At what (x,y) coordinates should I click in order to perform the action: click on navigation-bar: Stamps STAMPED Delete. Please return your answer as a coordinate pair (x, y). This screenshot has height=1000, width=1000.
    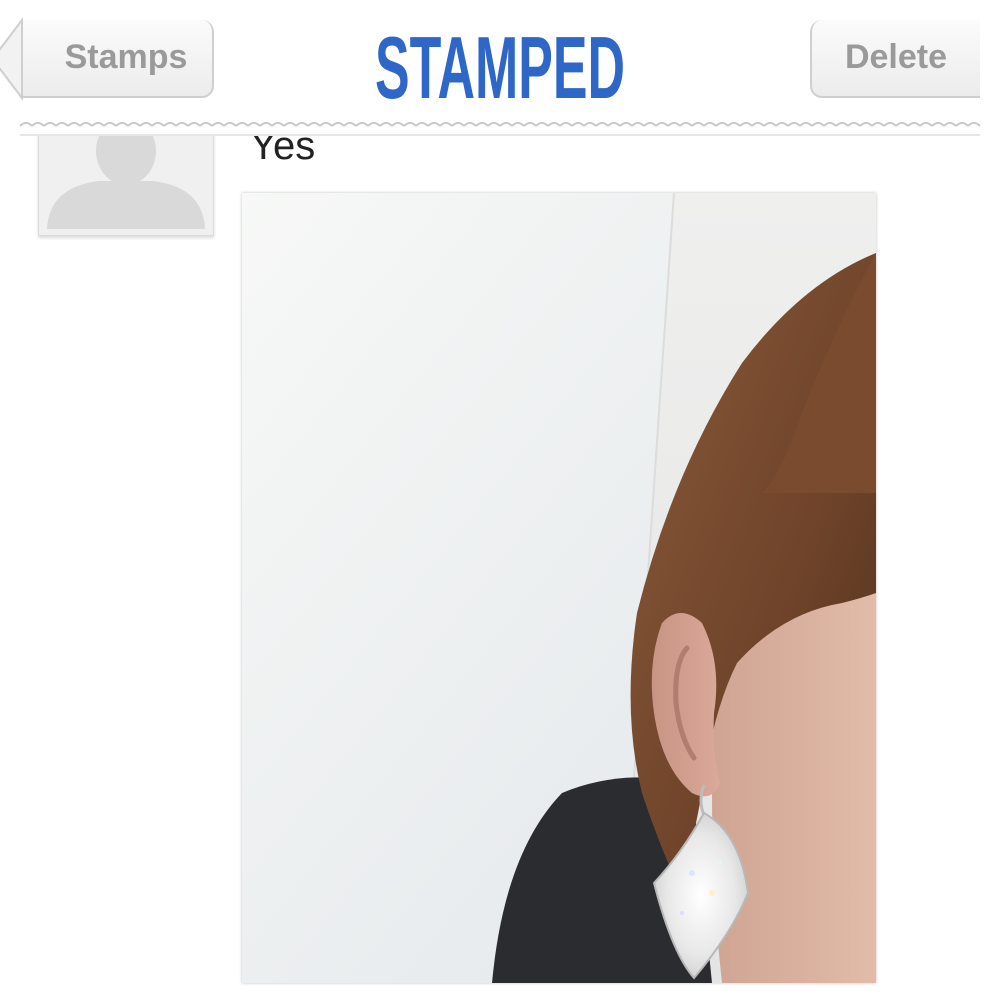
    Looking at the image, I should click on (490, 69).